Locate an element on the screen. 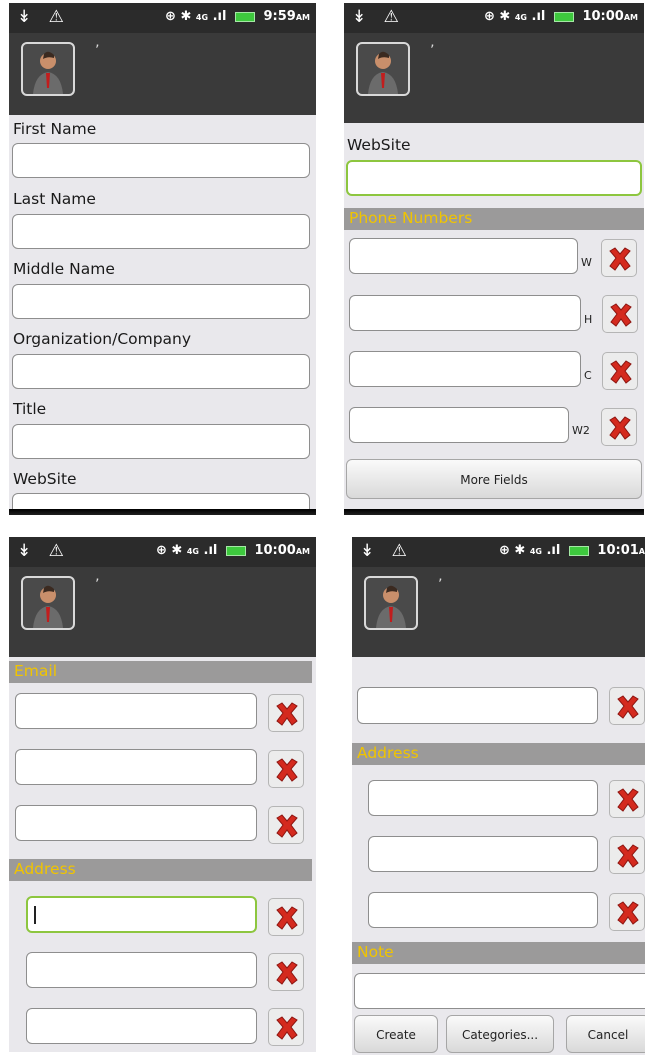 The width and height of the screenshot is (645, 1055). note-section: Note is located at coordinates (498, 953).